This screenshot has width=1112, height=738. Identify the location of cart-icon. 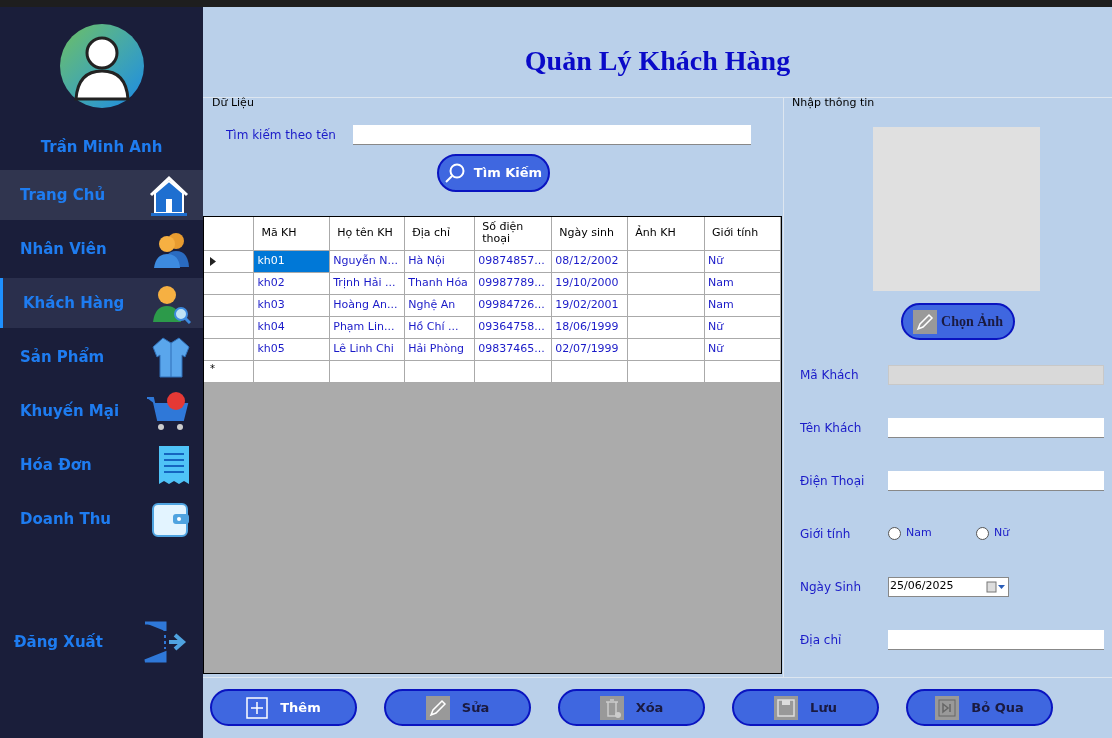
(168, 411).